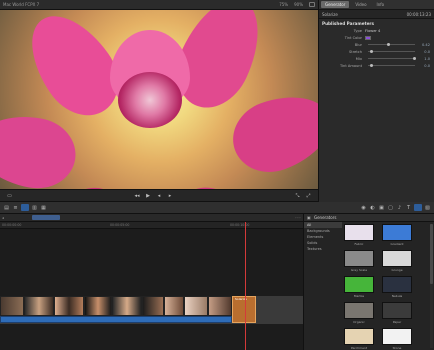  I want to click on inspector-clip-time: 00:00:13:23, so click(418, 14).